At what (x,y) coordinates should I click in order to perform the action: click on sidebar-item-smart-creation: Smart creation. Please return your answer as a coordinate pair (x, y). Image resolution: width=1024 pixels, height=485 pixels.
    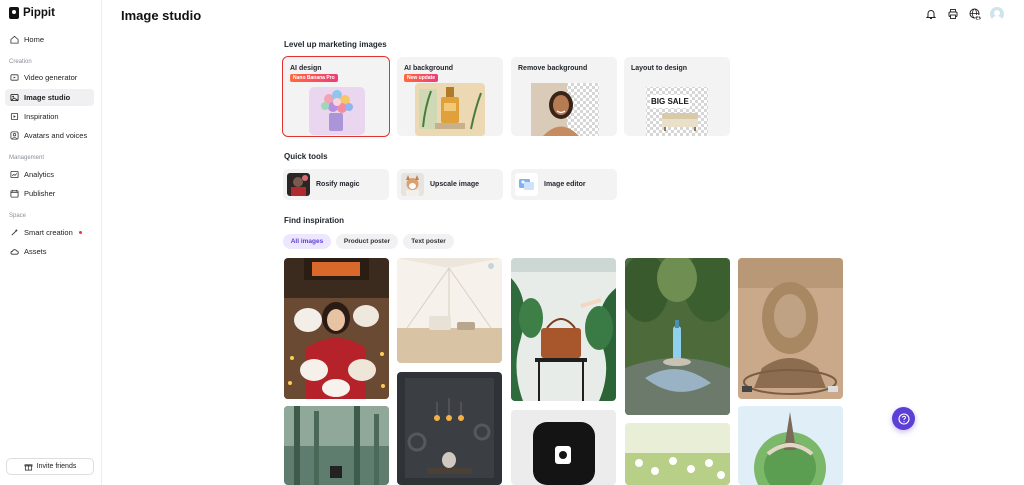
    Looking at the image, I should click on (49, 232).